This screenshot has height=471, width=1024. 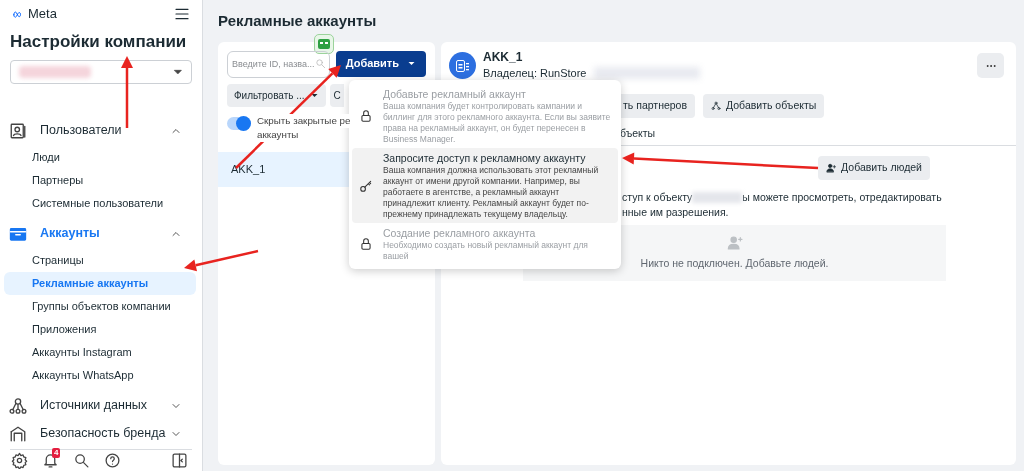 What do you see at coordinates (100, 306) in the screenshot?
I see `sidebar-item: Группы объектов компании` at bounding box center [100, 306].